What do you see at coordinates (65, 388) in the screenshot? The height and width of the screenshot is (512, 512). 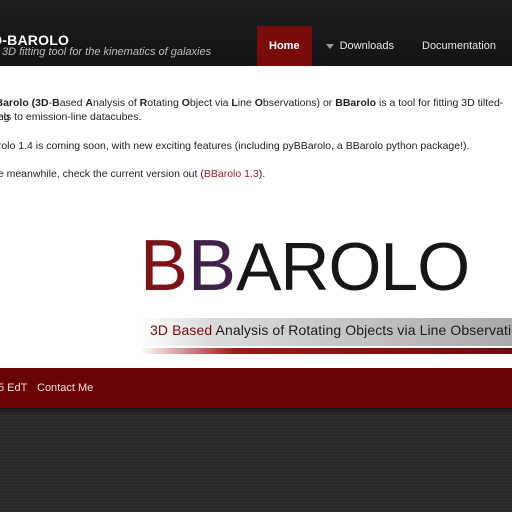 I see `footer-contact-link: Contact Me` at bounding box center [65, 388].